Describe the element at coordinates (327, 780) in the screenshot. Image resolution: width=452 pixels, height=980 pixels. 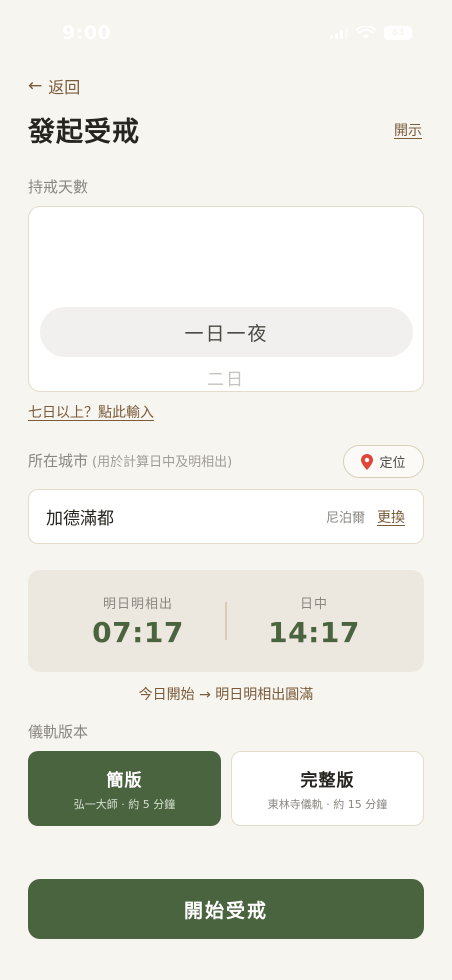
I see `ritual-option-name: 完整版` at that location.